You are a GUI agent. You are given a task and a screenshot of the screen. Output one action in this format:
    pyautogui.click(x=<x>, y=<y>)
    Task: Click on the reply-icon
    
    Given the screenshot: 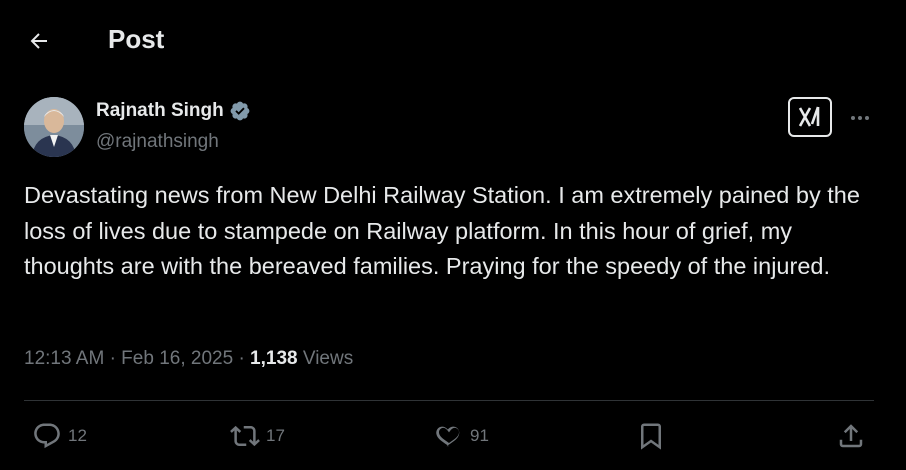 What is the action you would take?
    pyautogui.click(x=47, y=436)
    